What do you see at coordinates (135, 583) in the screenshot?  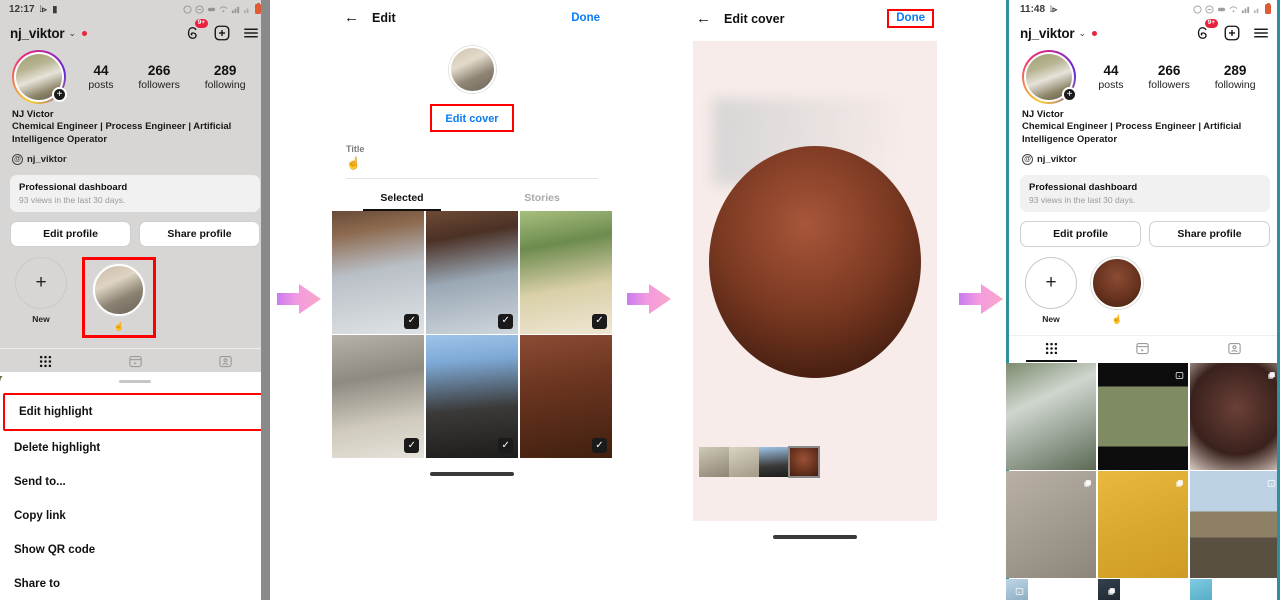 I see `sheet-item-share-to: Share to` at bounding box center [135, 583].